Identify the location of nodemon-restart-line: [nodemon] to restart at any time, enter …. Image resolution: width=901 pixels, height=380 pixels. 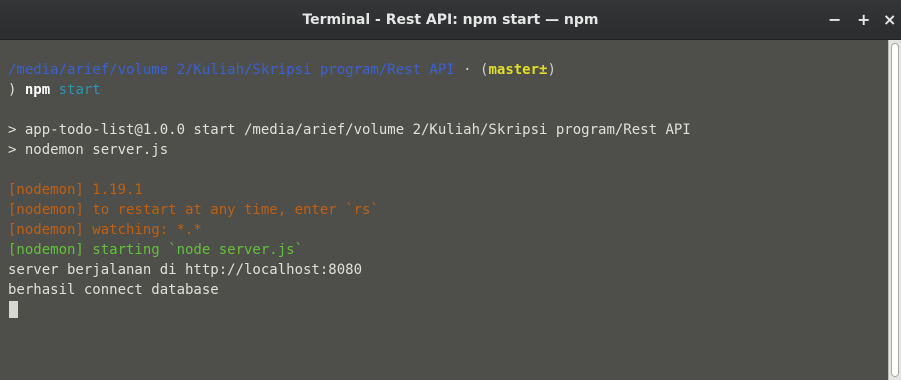
(193, 210).